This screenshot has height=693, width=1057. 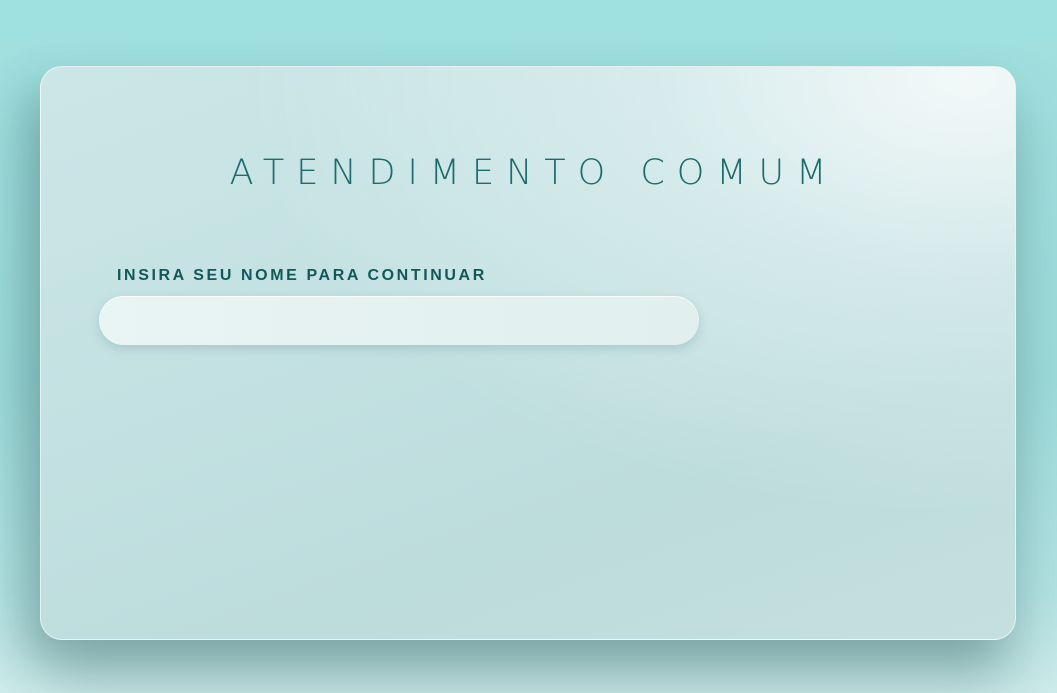 What do you see at coordinates (399, 320) in the screenshot?
I see `name-input` at bounding box center [399, 320].